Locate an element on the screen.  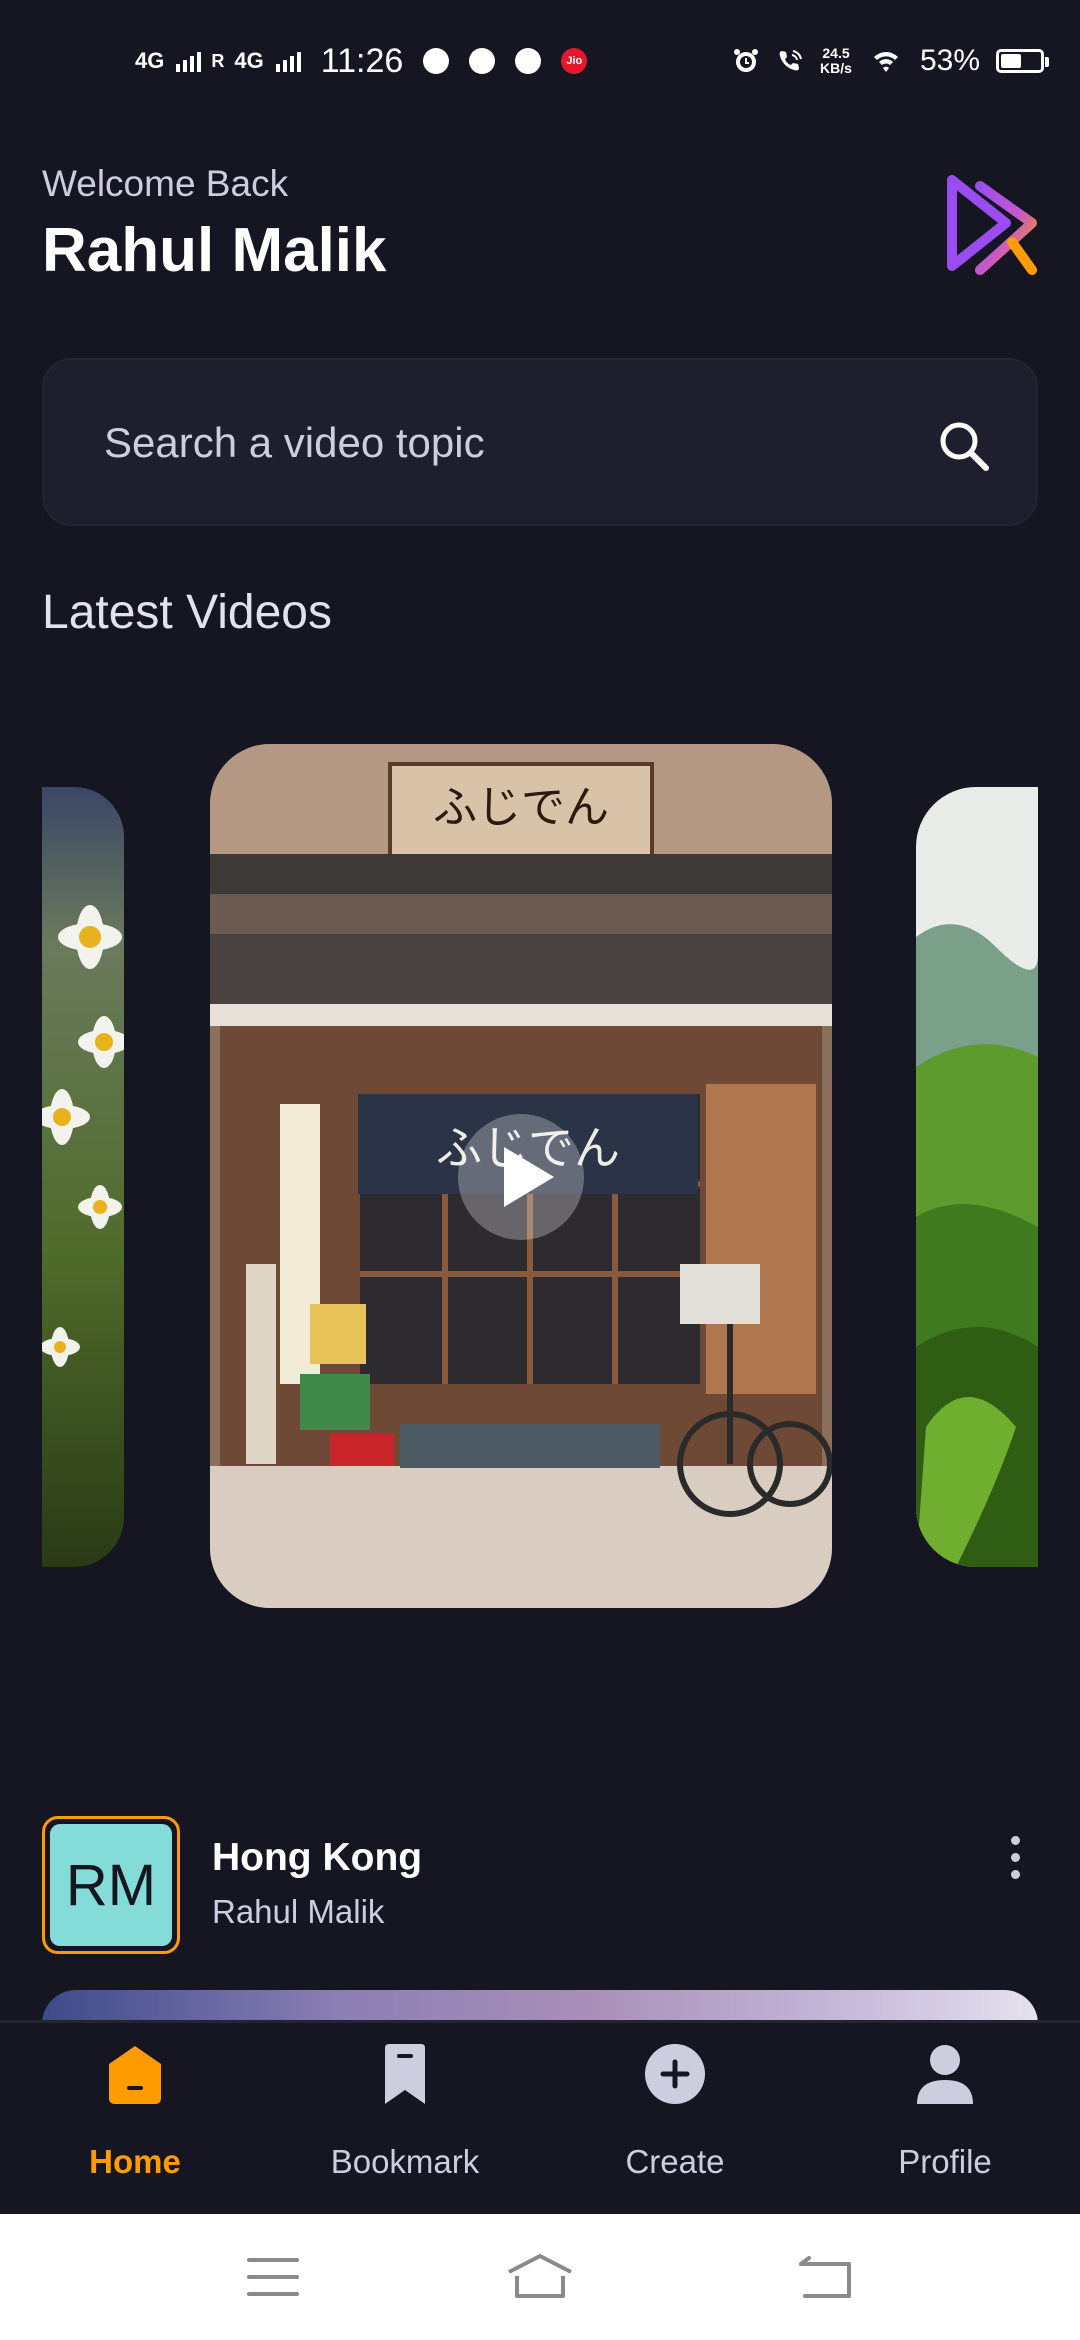
whatsapp-icon is located at coordinates (436, 61).